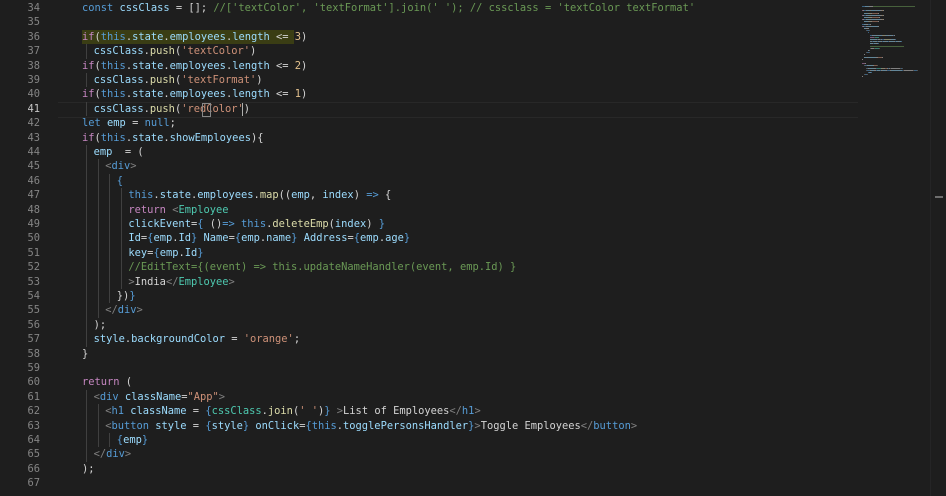  Describe the element at coordinates (175, 51) in the screenshot. I see `code-line: cssClass.push('textColor')` at that location.